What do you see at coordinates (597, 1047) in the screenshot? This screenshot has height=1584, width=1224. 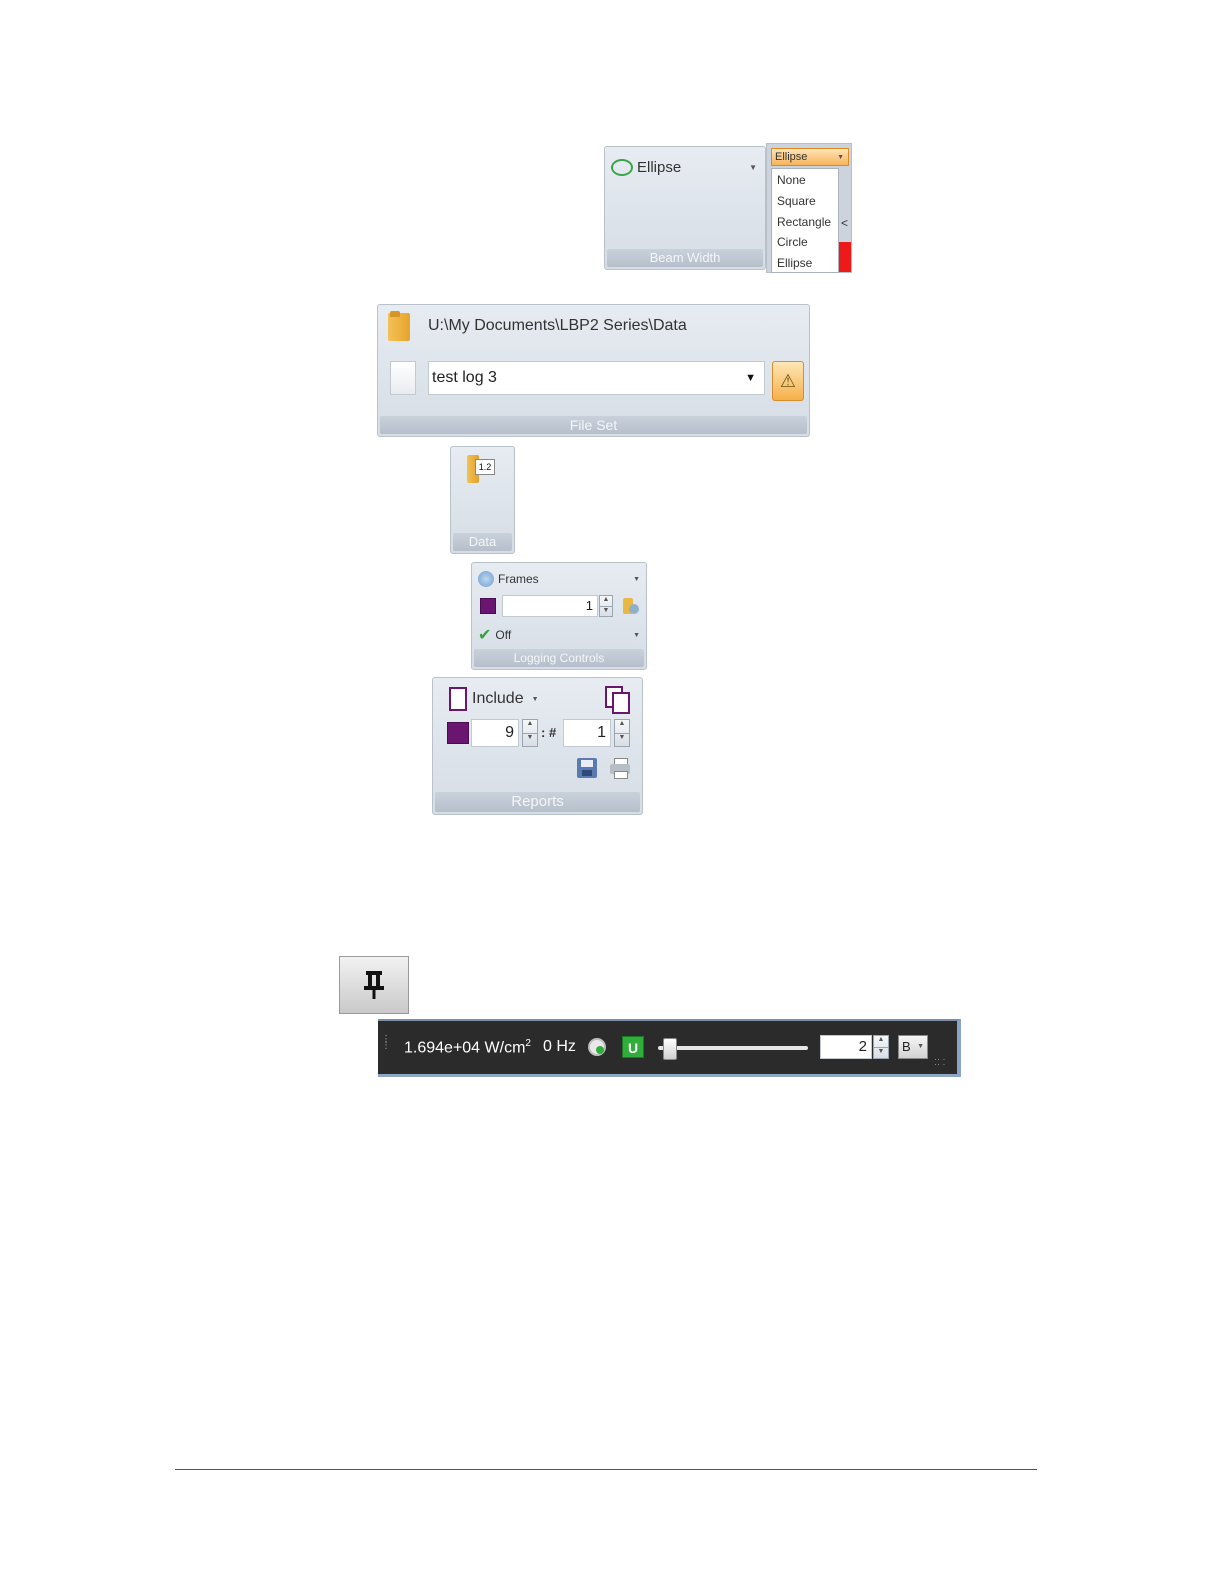 I see `refresh-icon` at bounding box center [597, 1047].